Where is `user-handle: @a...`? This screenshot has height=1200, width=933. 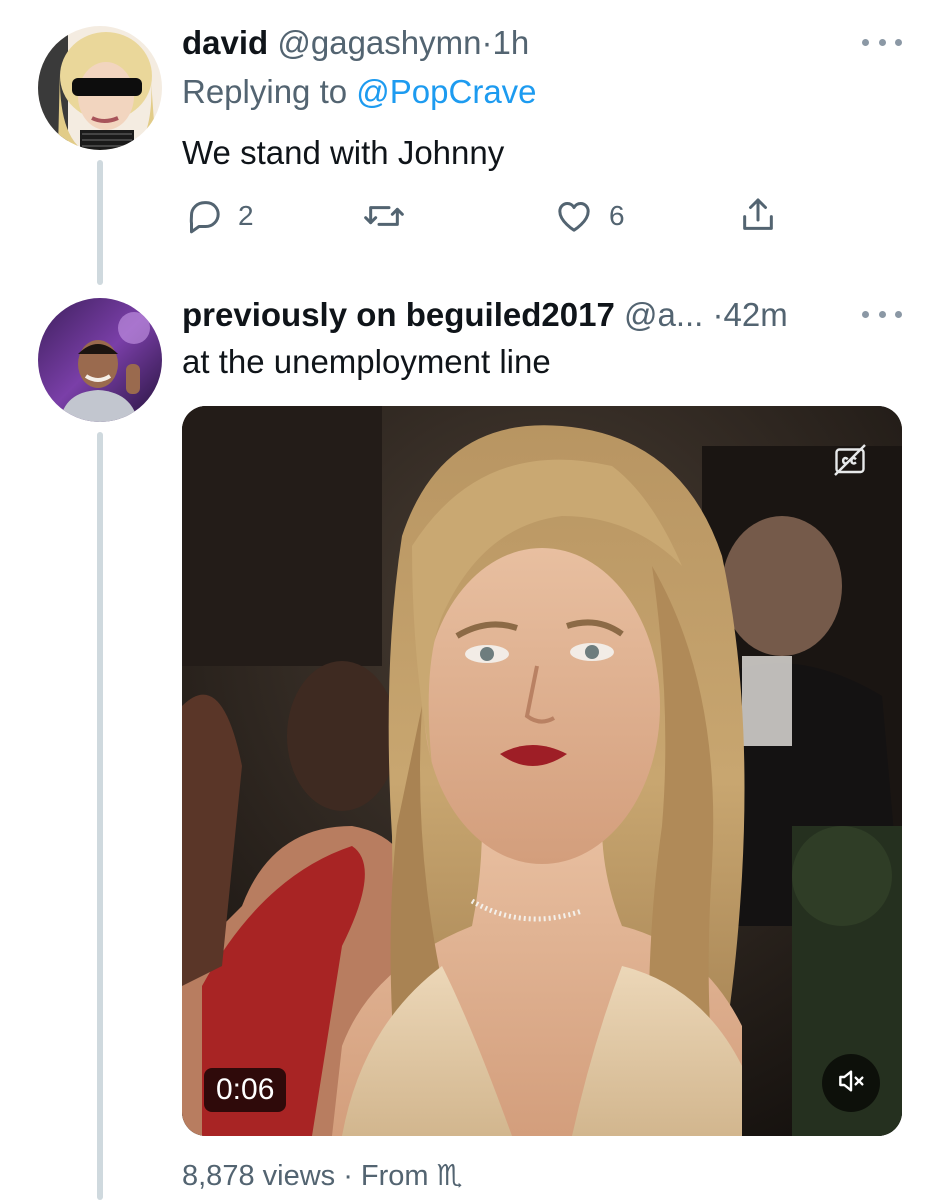 user-handle: @a... is located at coordinates (663, 314).